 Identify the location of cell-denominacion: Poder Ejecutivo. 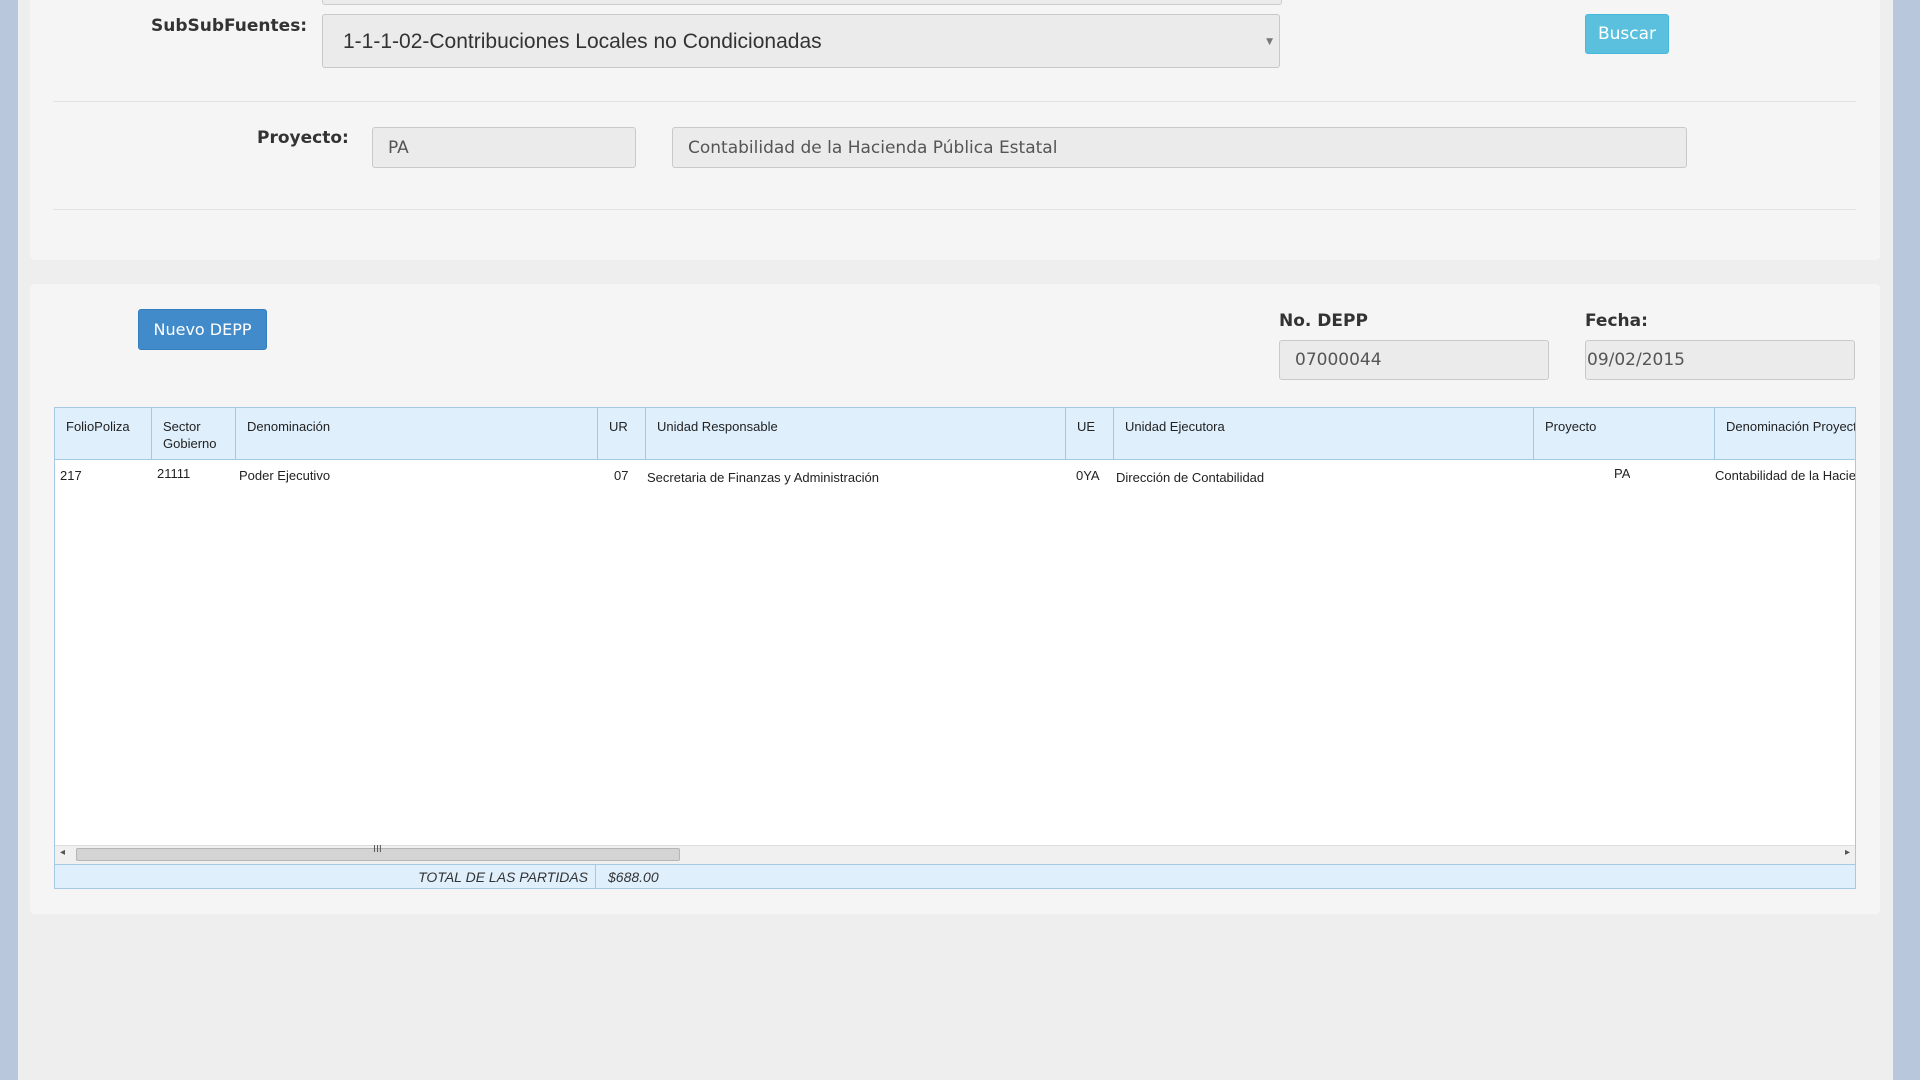
(285, 475).